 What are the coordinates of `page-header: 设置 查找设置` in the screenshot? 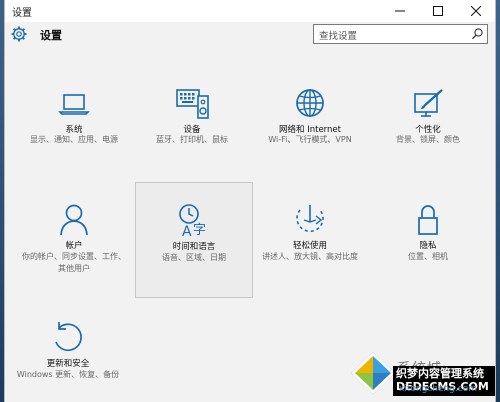 It's located at (250, 35).